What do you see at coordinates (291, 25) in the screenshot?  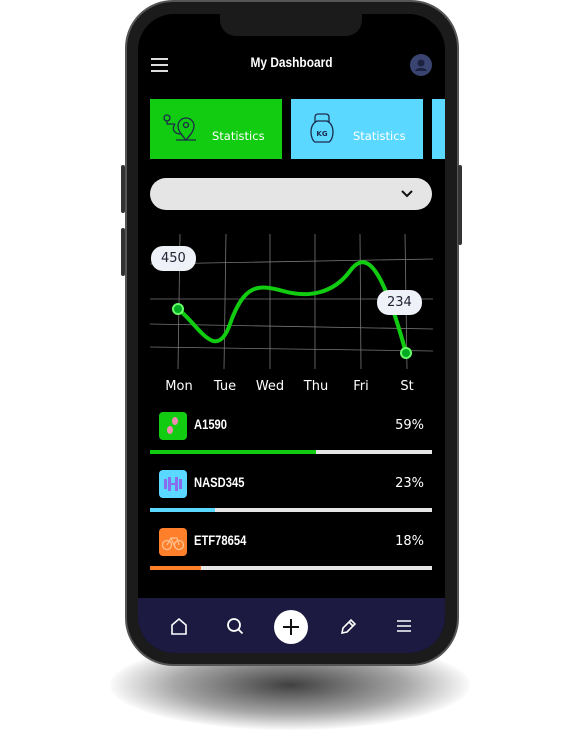 I see `notch` at bounding box center [291, 25].